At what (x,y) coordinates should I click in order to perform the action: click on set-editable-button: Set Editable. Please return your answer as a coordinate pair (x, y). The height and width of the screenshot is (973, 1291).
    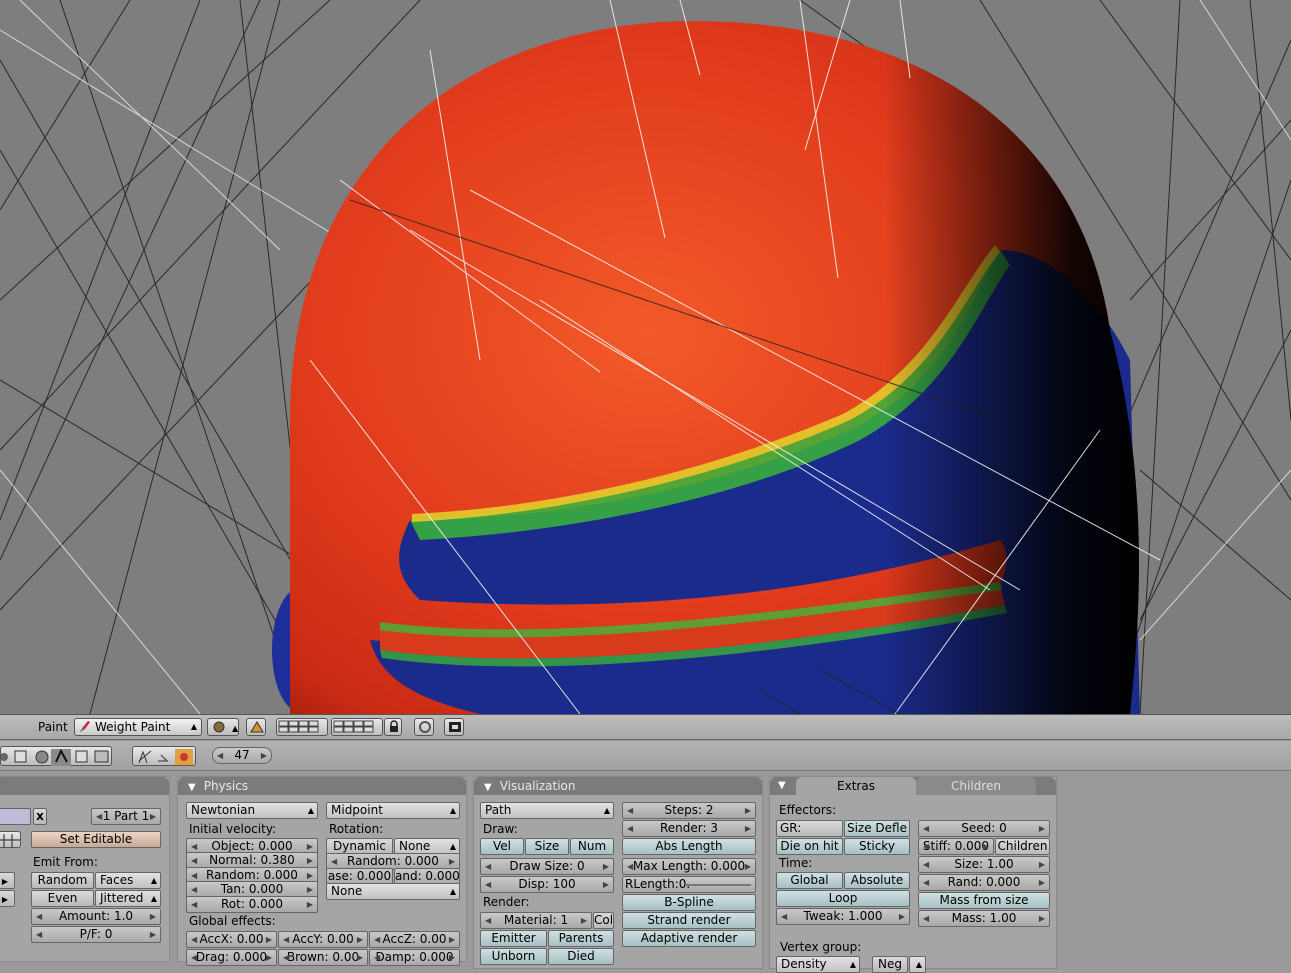
    Looking at the image, I should click on (96, 839).